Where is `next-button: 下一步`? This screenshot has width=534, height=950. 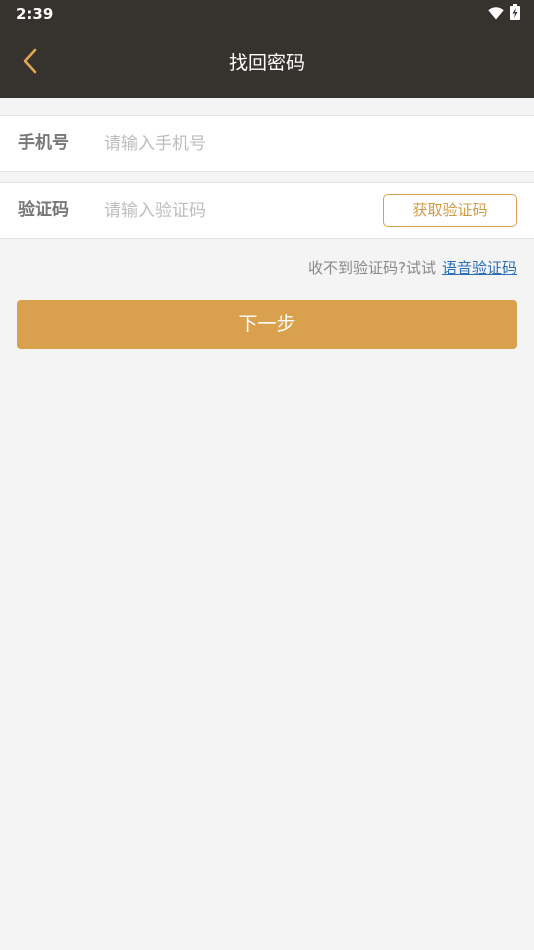
next-button: 下一步 is located at coordinates (267, 324).